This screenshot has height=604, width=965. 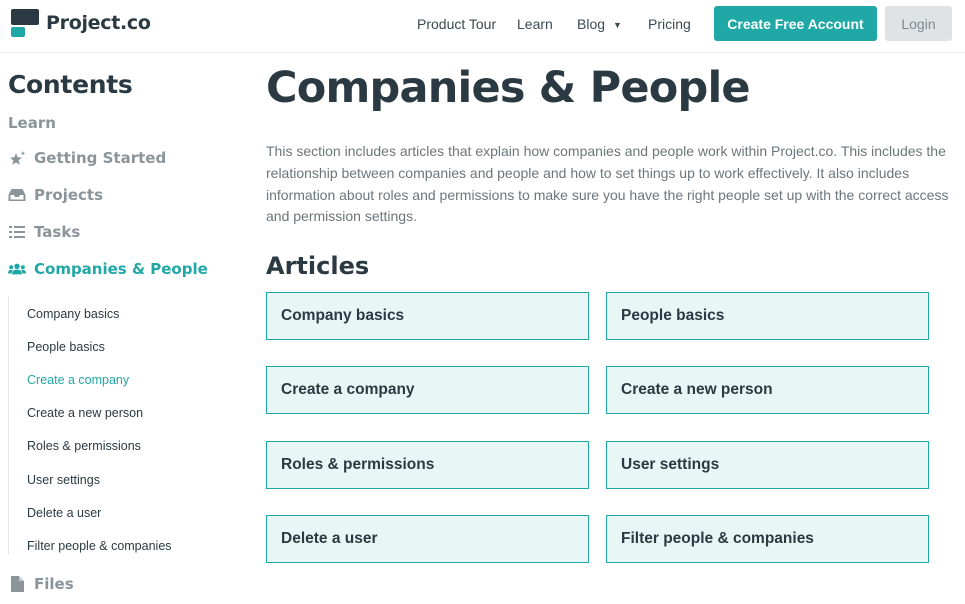 What do you see at coordinates (17, 158) in the screenshot?
I see `sparkle-star-icon` at bounding box center [17, 158].